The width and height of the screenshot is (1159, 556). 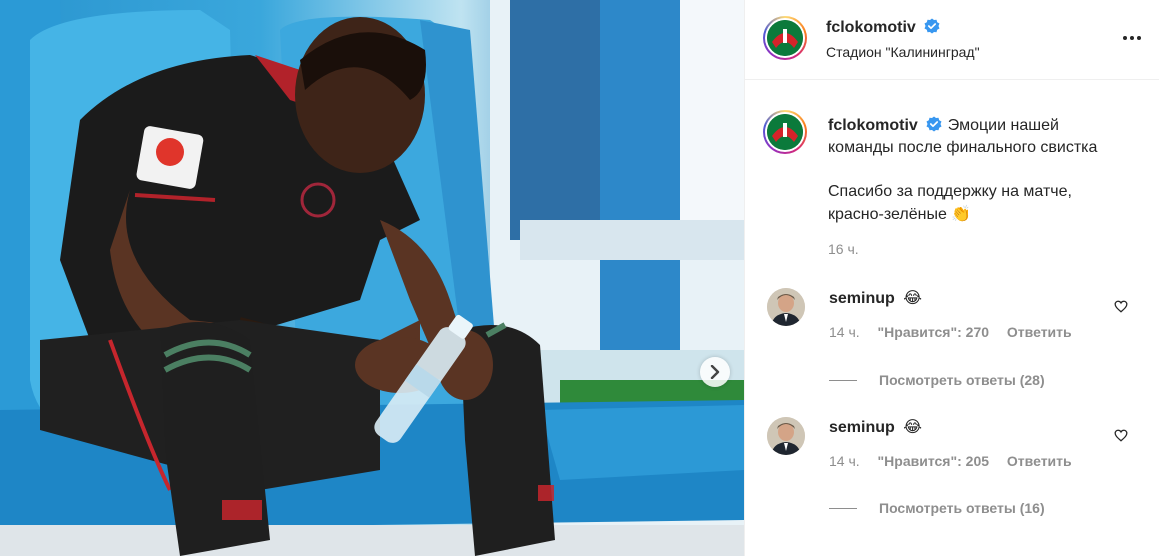 What do you see at coordinates (988, 249) in the screenshot?
I see `post-time: 16 ч.` at bounding box center [988, 249].